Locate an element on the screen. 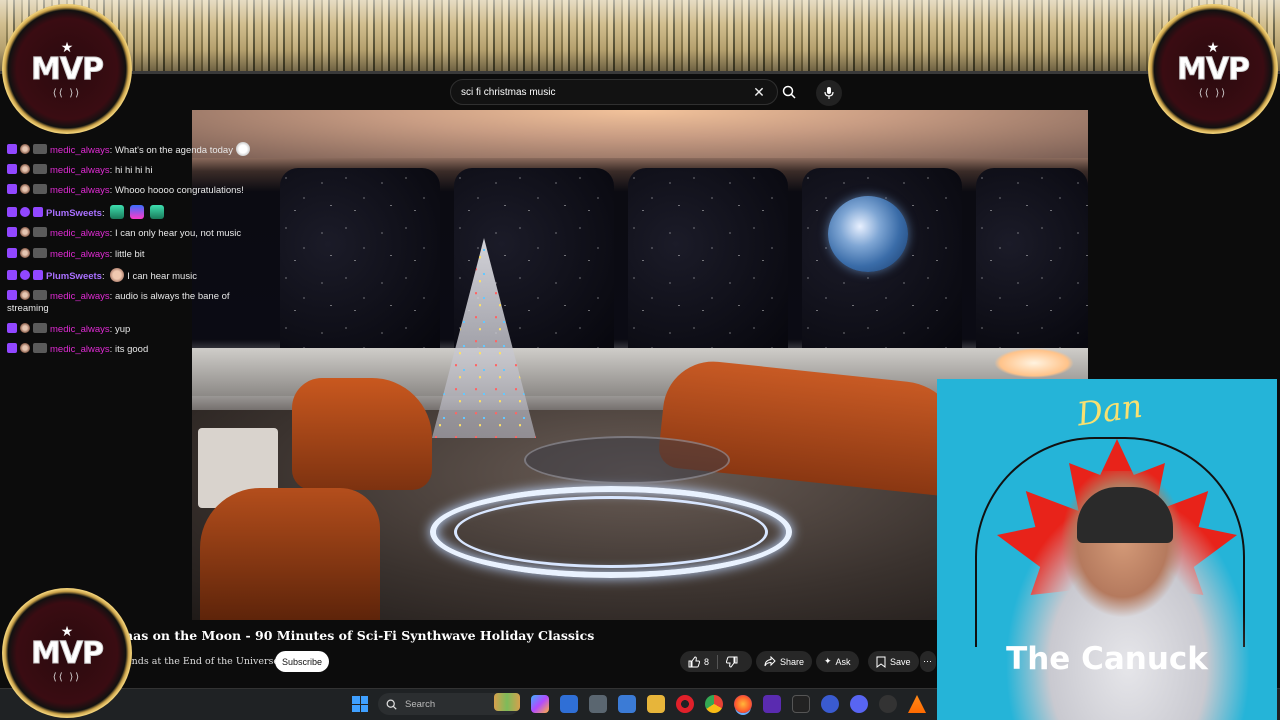 Image resolution: width=1280 pixels, height=720 pixels. webcam-overlay: Dan The Canuck is located at coordinates (1107, 549).